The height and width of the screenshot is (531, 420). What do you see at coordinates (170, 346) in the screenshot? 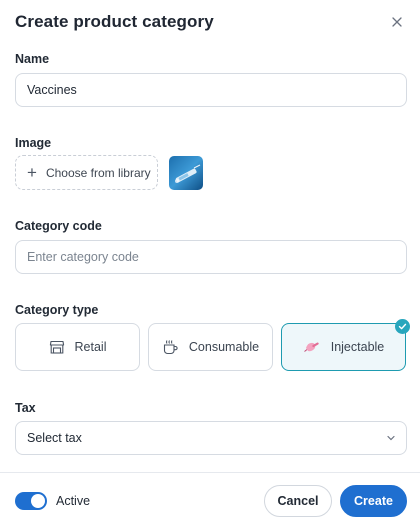
I see `cup-icon` at bounding box center [170, 346].